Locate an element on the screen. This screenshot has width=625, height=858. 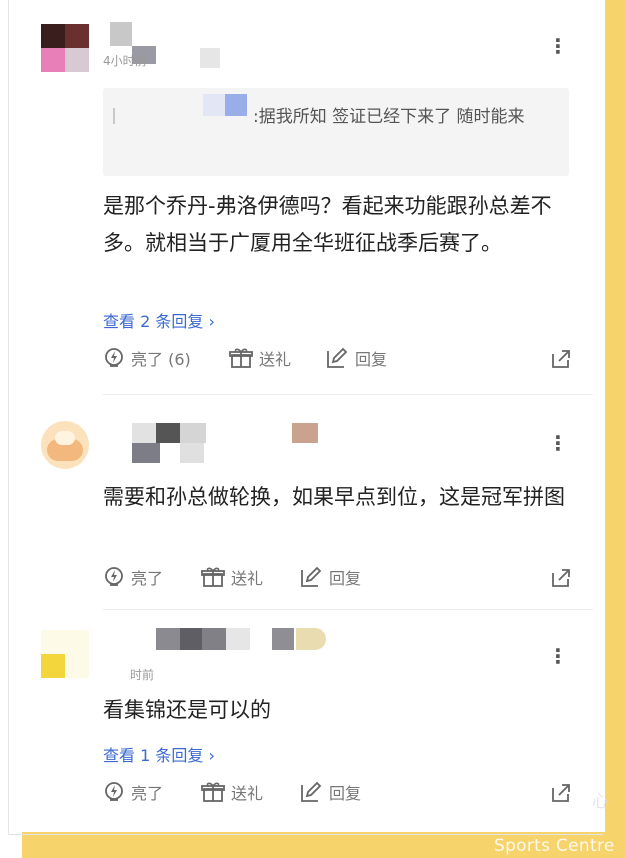
quote-bar is located at coordinates (114, 116).